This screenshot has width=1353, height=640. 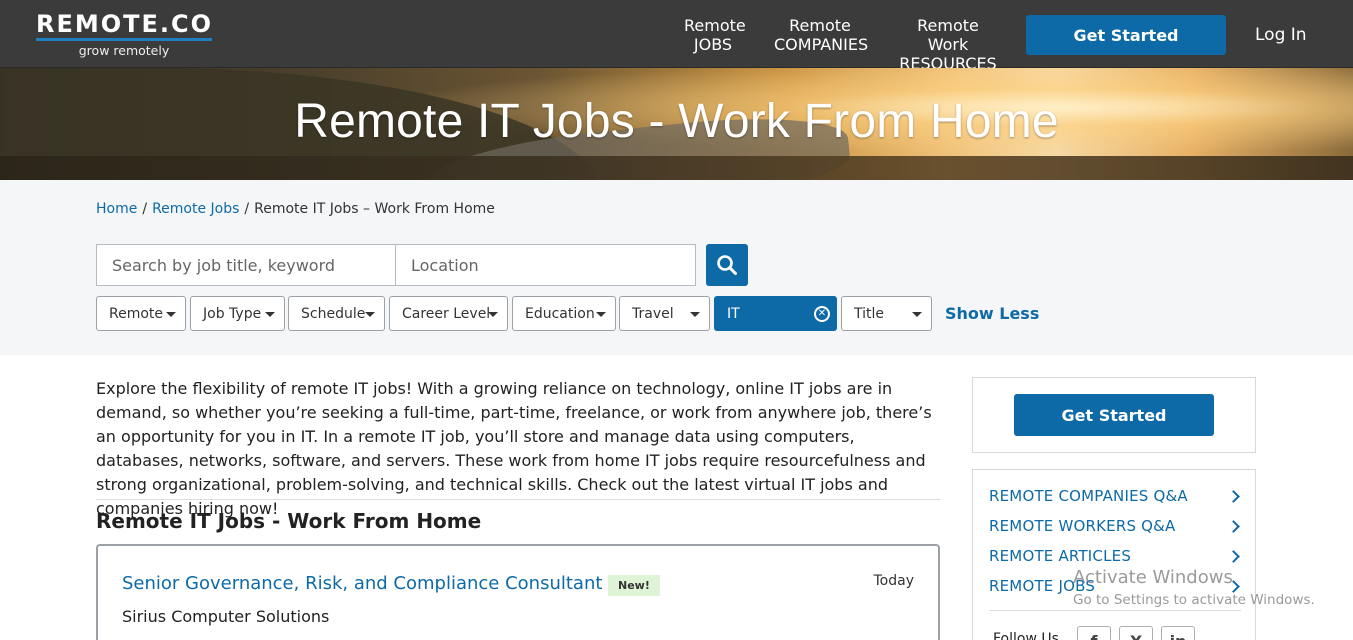 What do you see at coordinates (116, 209) in the screenshot?
I see `breadcrumb-home: Home` at bounding box center [116, 209].